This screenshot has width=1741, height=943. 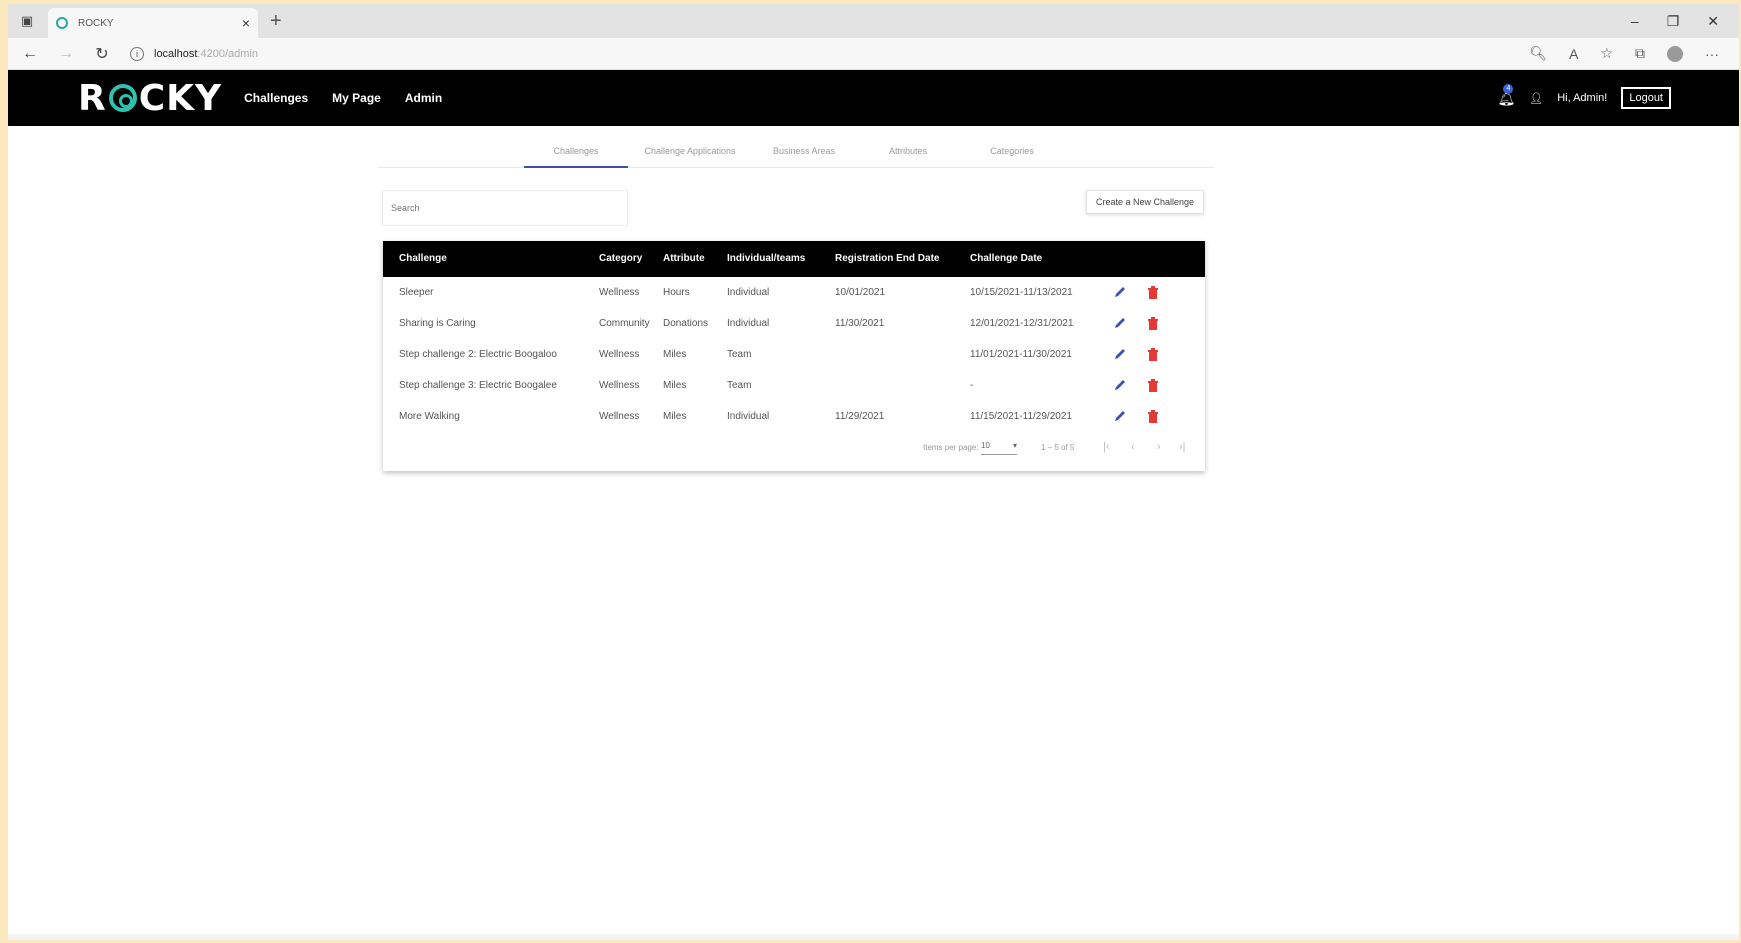 I want to click on logo-text-left: R, so click(x=92, y=98).